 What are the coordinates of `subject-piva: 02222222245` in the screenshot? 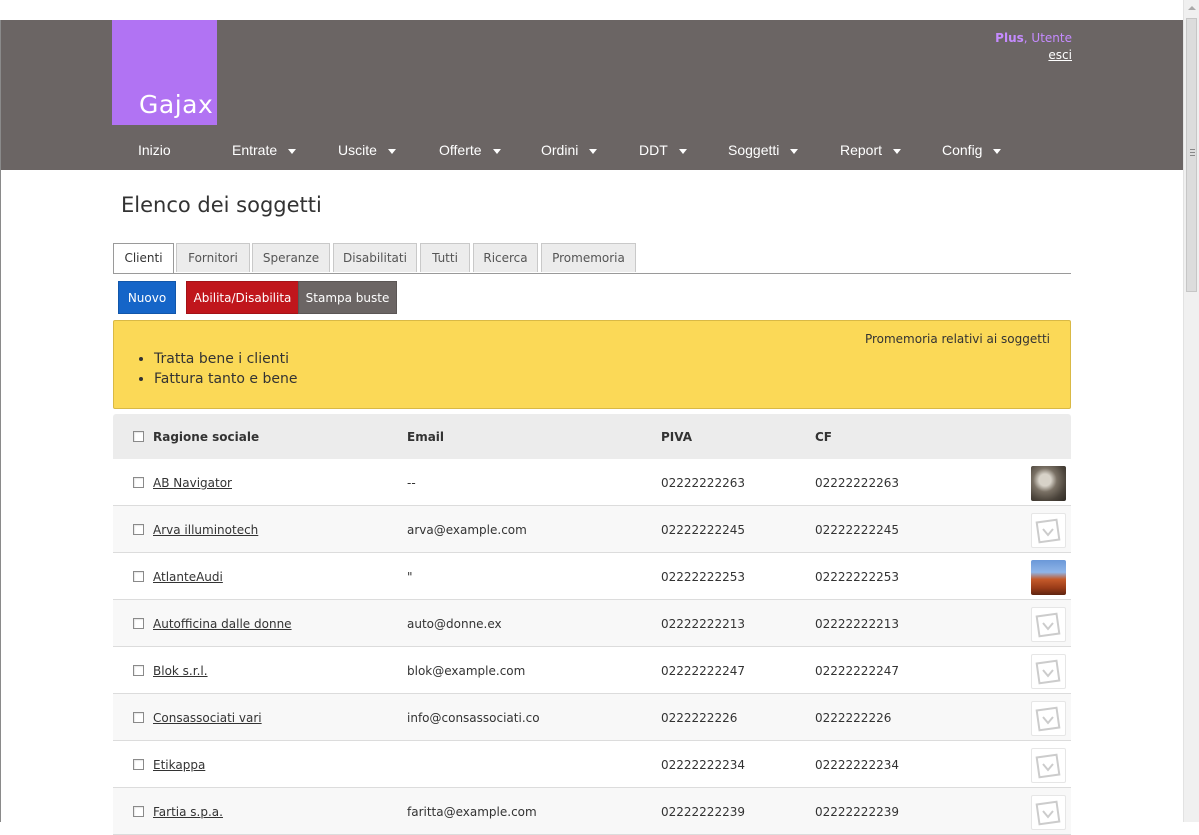 It's located at (703, 530).